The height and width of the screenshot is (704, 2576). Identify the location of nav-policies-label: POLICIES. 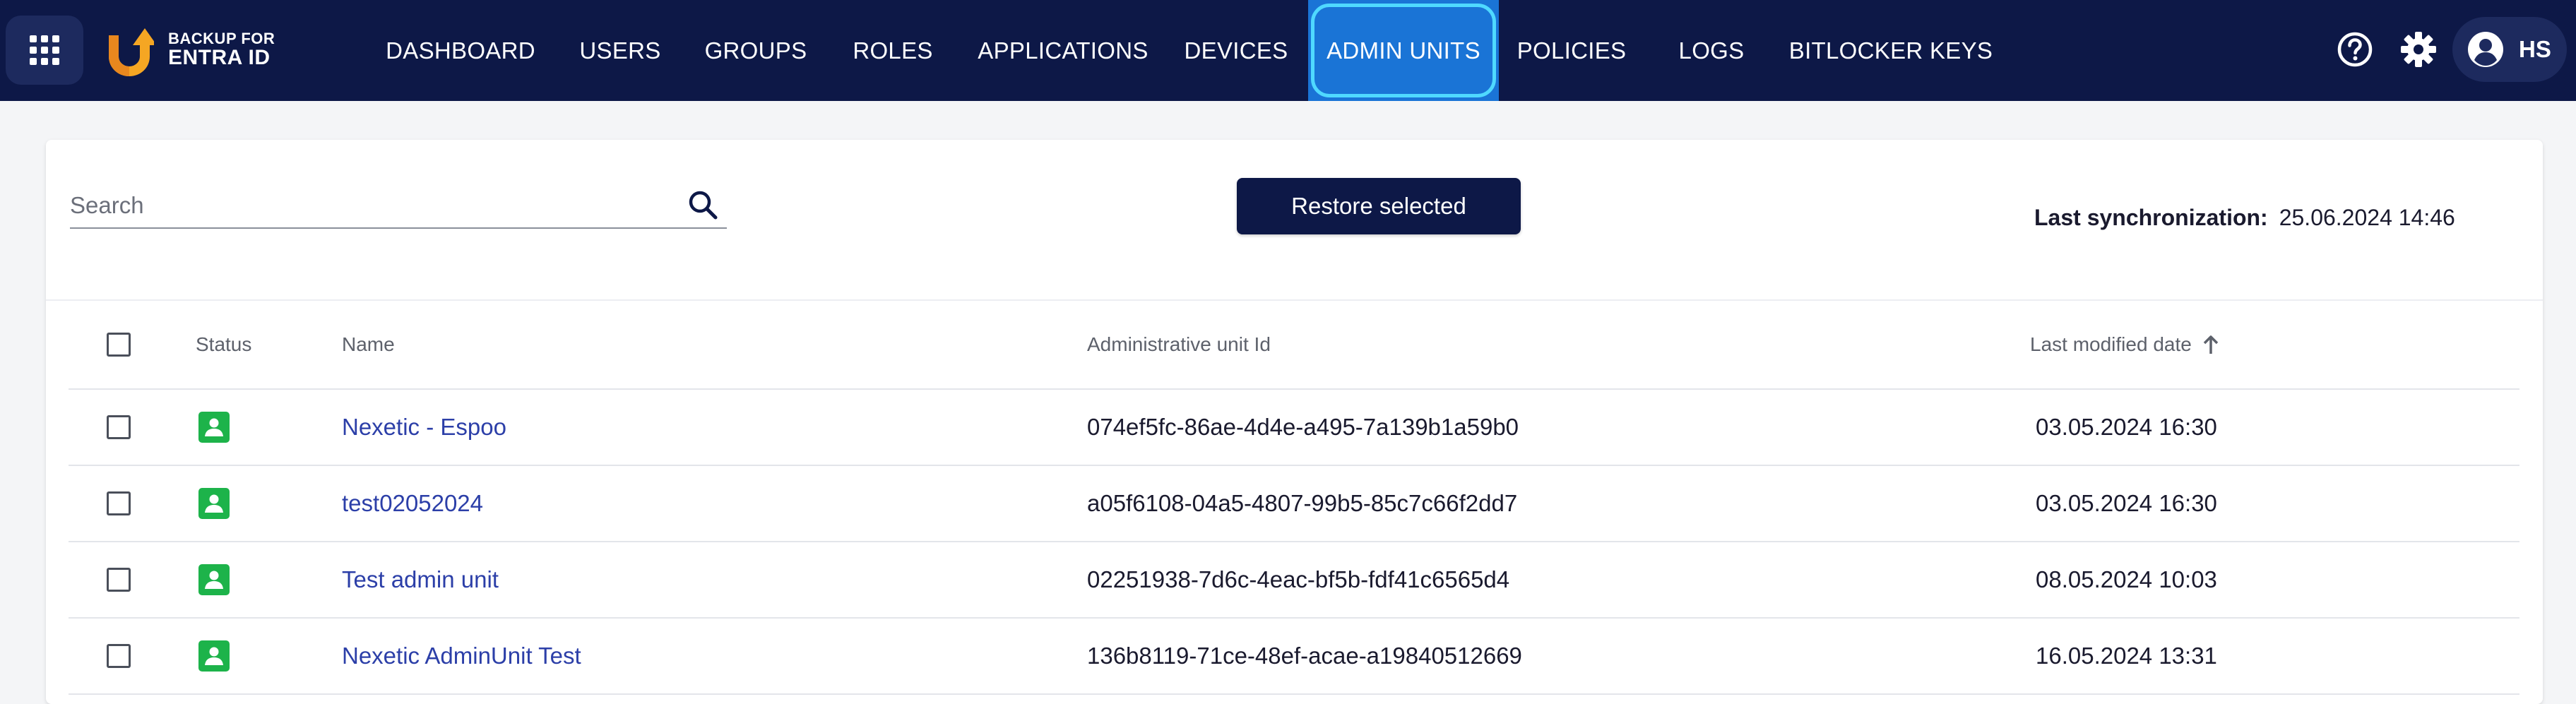
(1571, 51).